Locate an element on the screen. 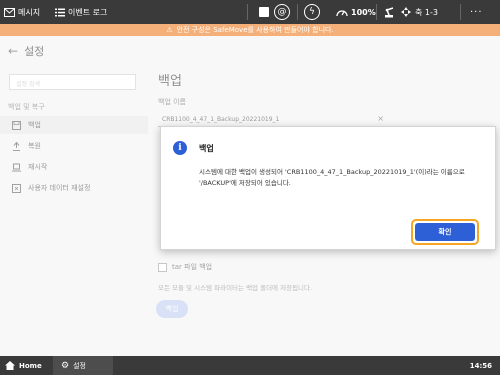  banner-text: 안전 구성은 SafeMove를 사용하여 만들어야 합니다. is located at coordinates (255, 30).